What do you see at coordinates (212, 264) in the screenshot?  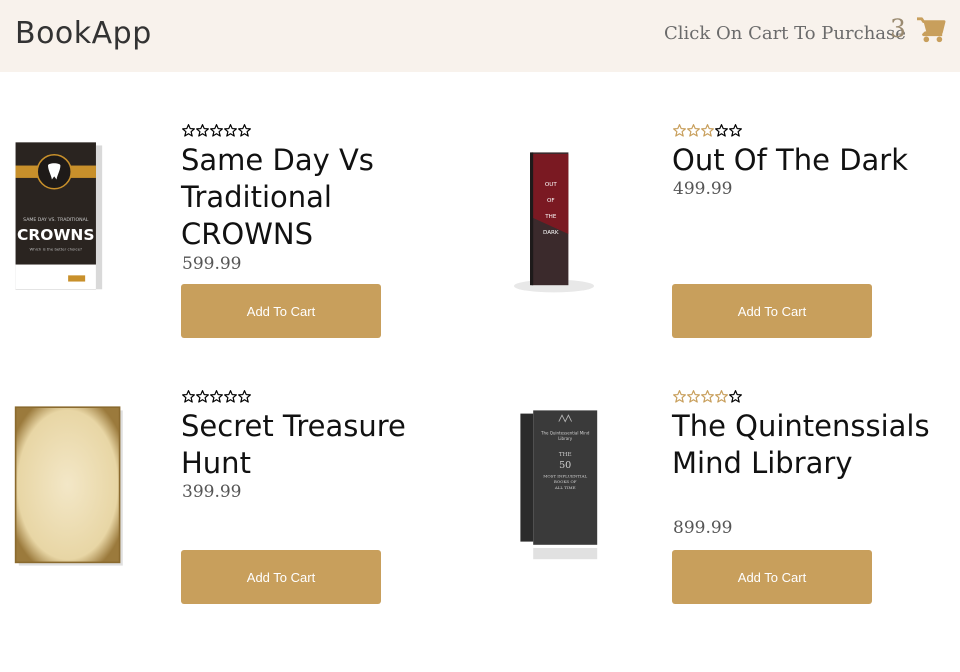 I see `book-price: 599.99` at bounding box center [212, 264].